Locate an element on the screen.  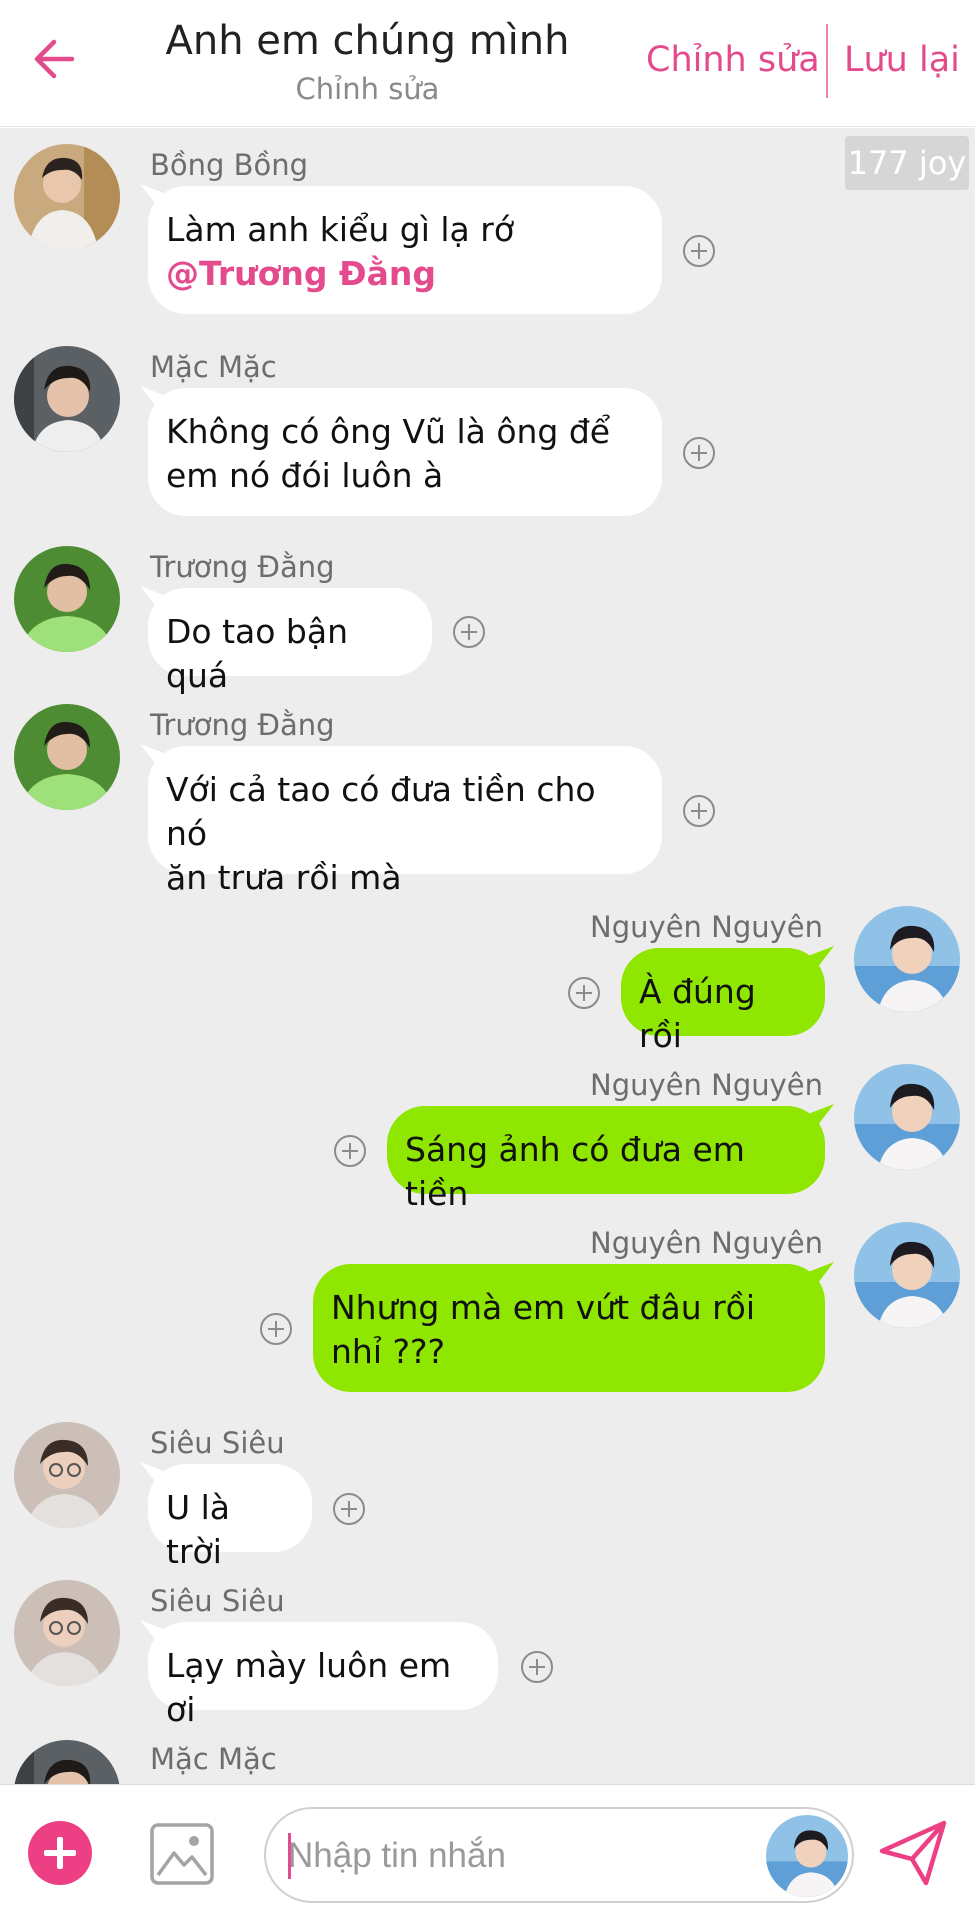
joy-badge: 177 joy is located at coordinates (907, 163).